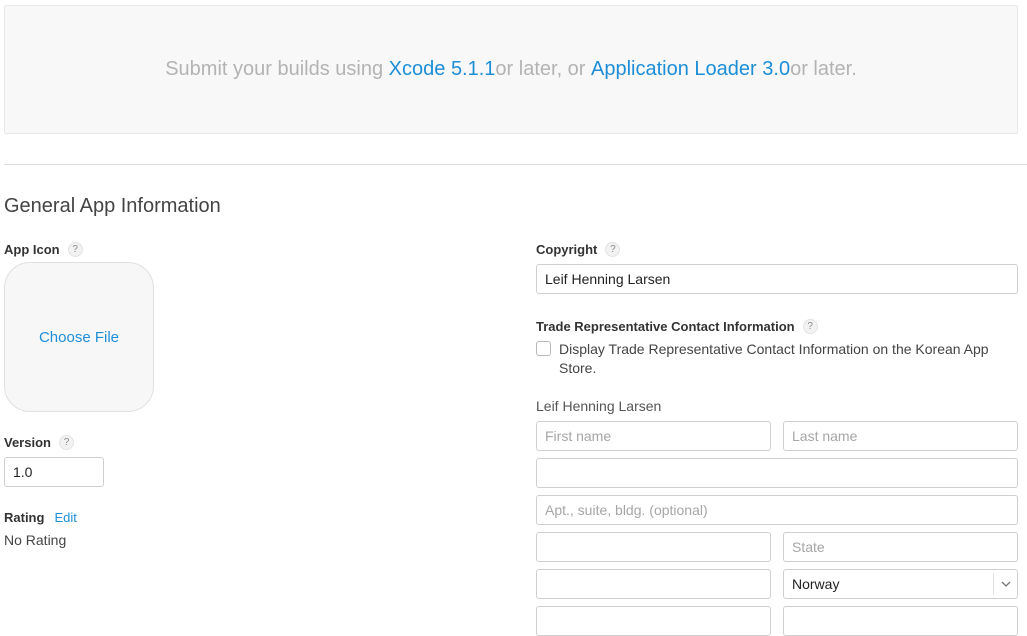 This screenshot has height=636, width=1027. Describe the element at coordinates (66, 442) in the screenshot. I see `version-help-icon: ?` at that location.